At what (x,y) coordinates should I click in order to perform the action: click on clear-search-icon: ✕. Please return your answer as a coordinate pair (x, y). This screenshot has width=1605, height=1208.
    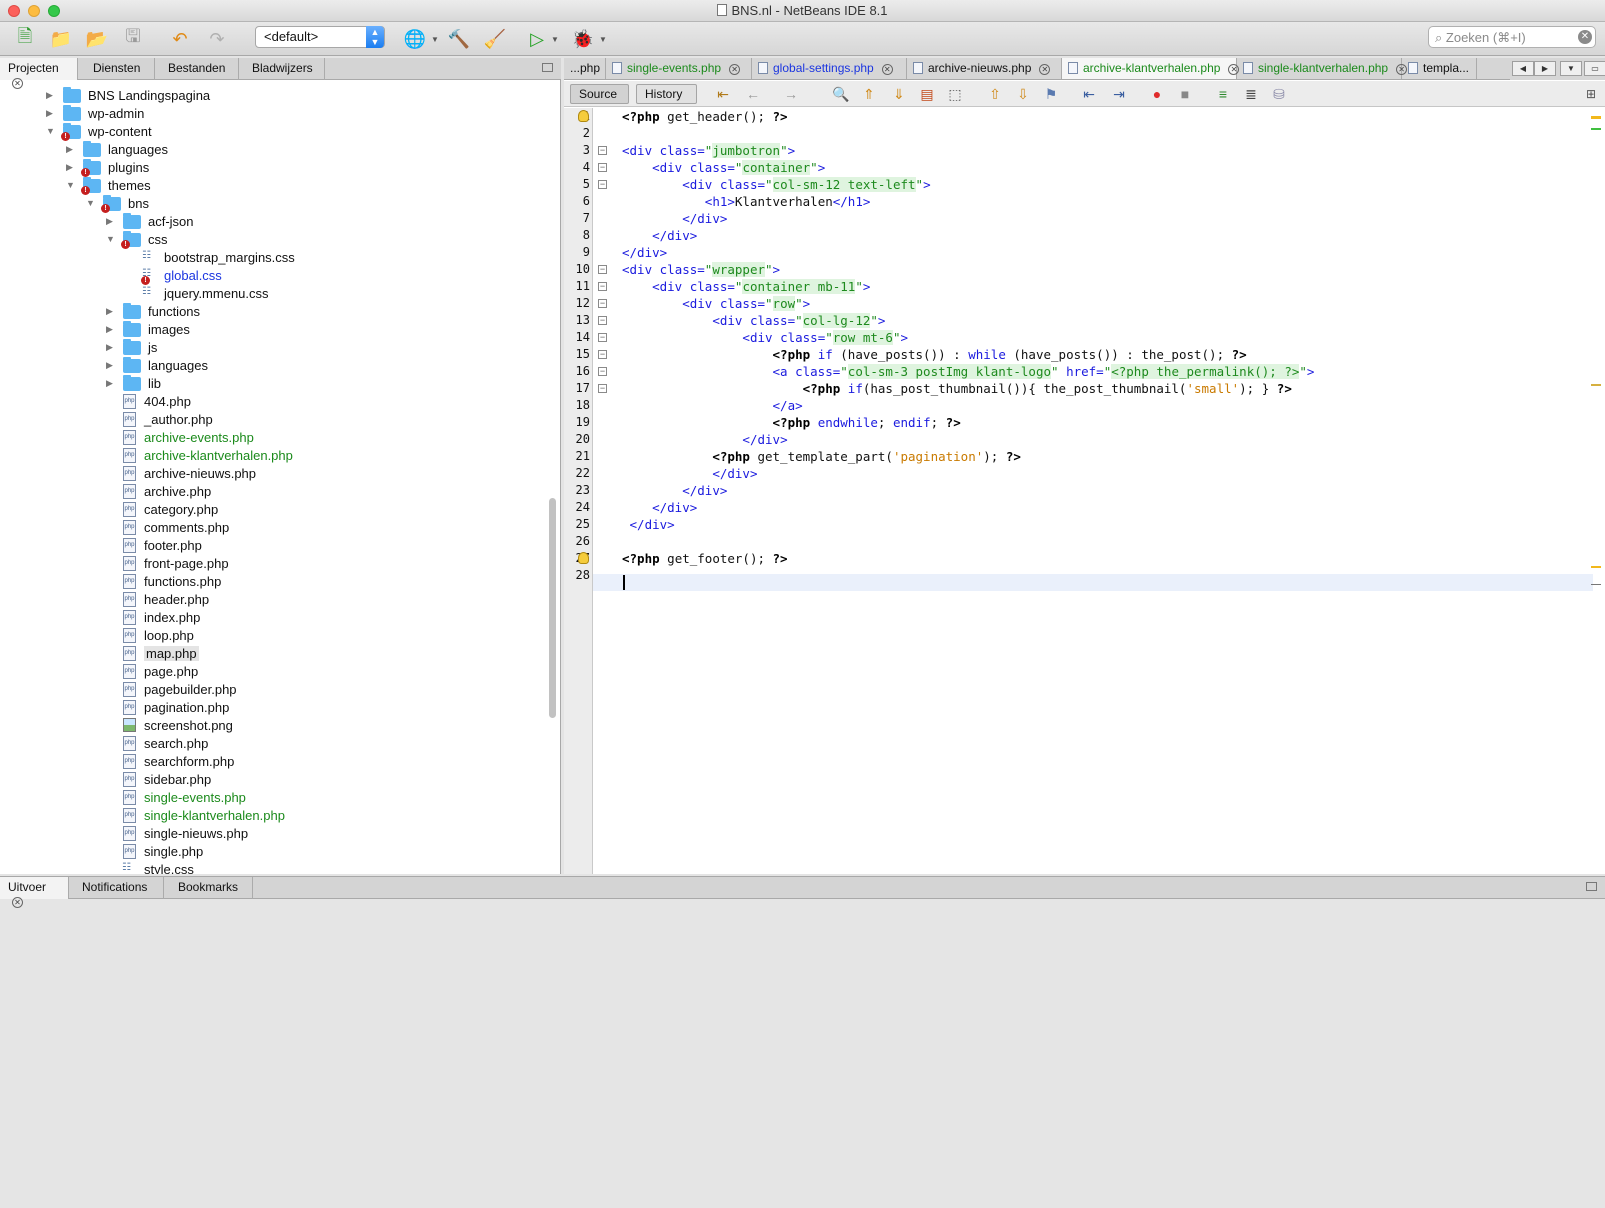
    Looking at the image, I should click on (1585, 37).